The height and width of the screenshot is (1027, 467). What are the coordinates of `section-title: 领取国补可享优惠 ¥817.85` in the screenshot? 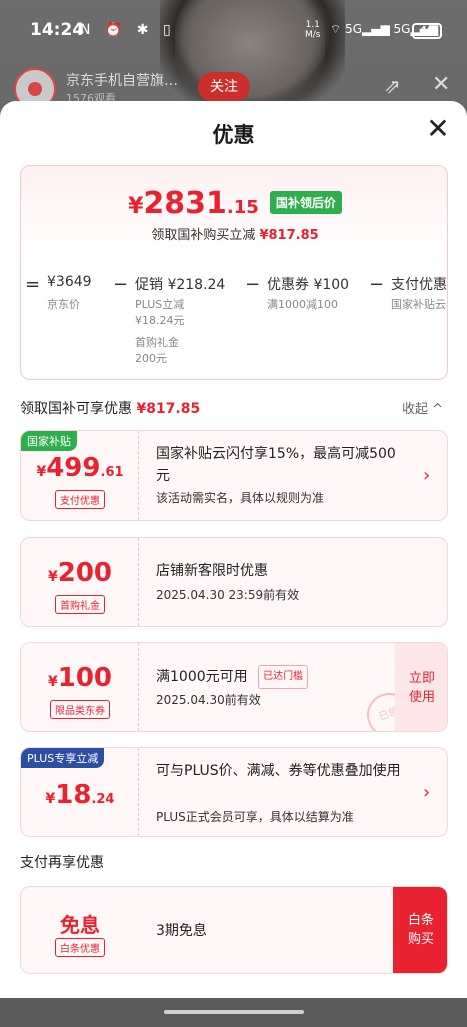 It's located at (110, 408).